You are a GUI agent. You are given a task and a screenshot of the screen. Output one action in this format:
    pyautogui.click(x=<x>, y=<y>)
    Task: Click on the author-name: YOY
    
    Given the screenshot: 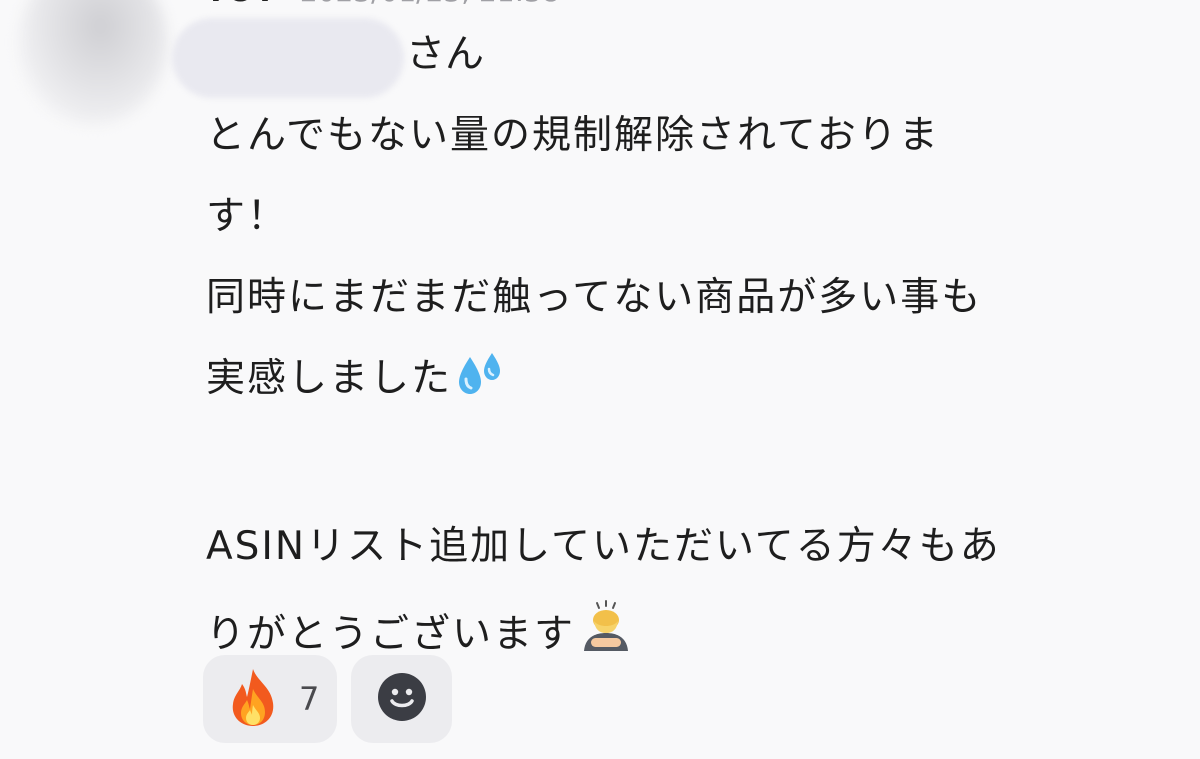 What is the action you would take?
    pyautogui.click(x=241, y=4)
    